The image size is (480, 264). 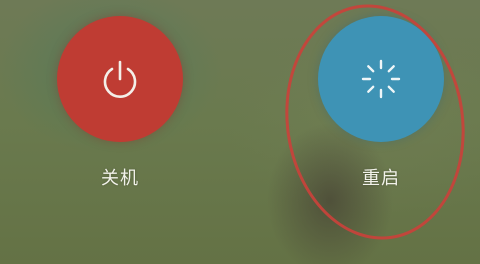 I want to click on poweroff-label: 关机, so click(x=120, y=178).